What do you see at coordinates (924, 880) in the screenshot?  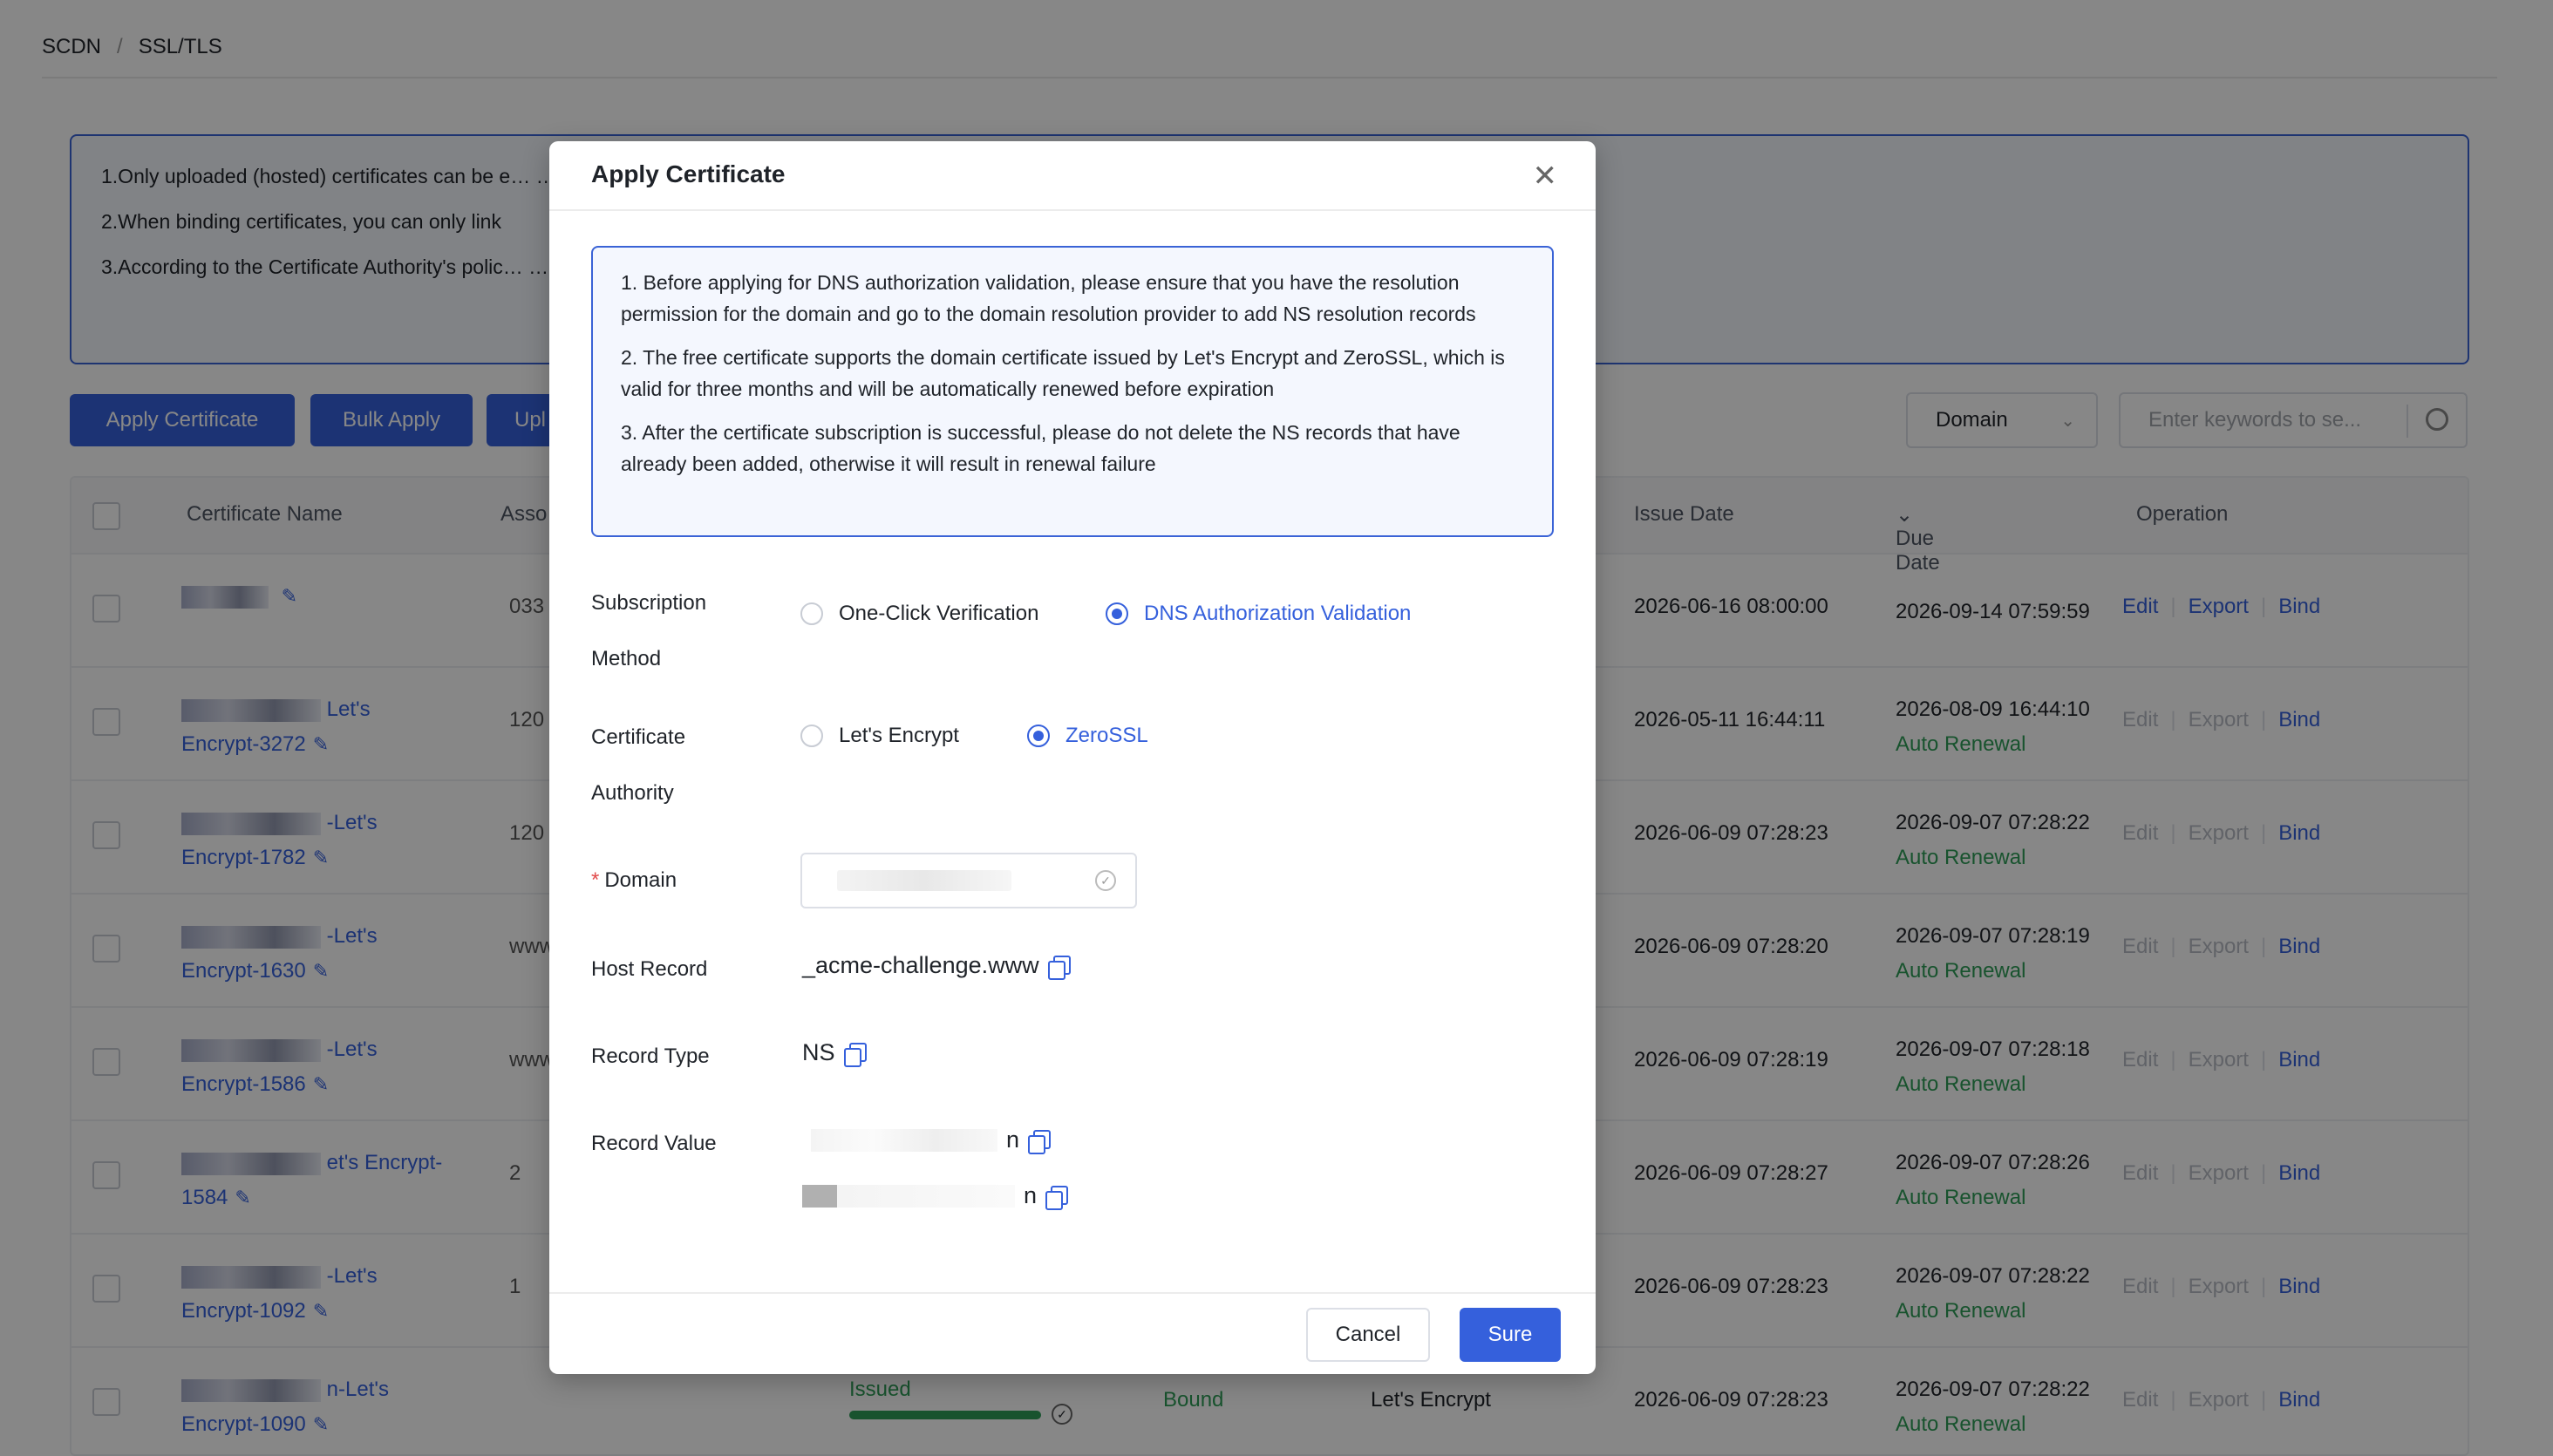 I see `domain-value-redacted` at bounding box center [924, 880].